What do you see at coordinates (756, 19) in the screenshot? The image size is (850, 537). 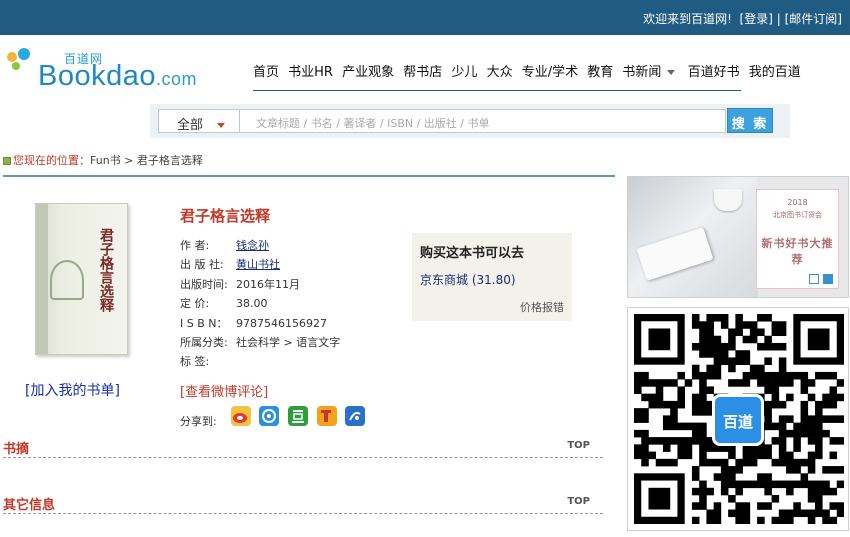 I see `login-link: [登录]` at bounding box center [756, 19].